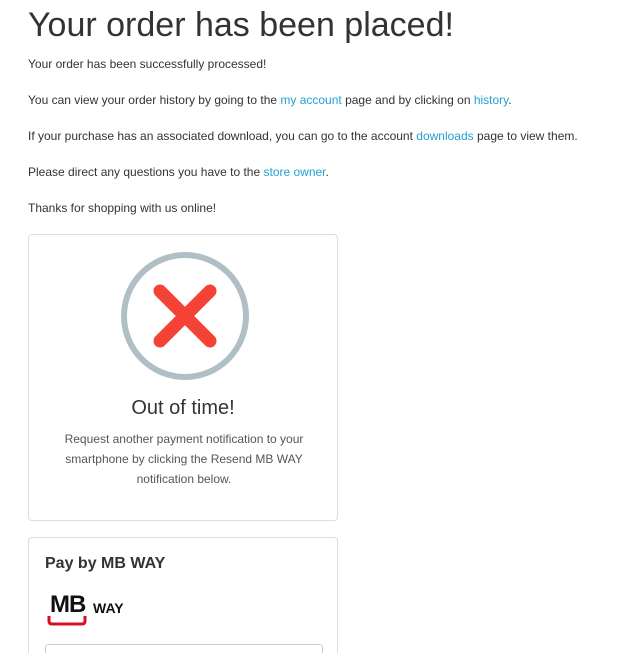  I want to click on mb-logo-text: MB, so click(68, 604).